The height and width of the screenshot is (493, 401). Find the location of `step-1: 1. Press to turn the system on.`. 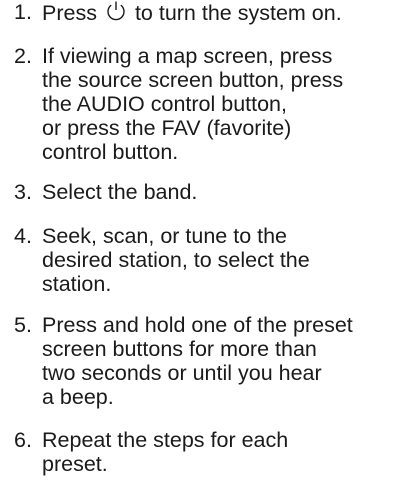

step-1: 1. Press to turn the system on. is located at coordinates (205, 12).